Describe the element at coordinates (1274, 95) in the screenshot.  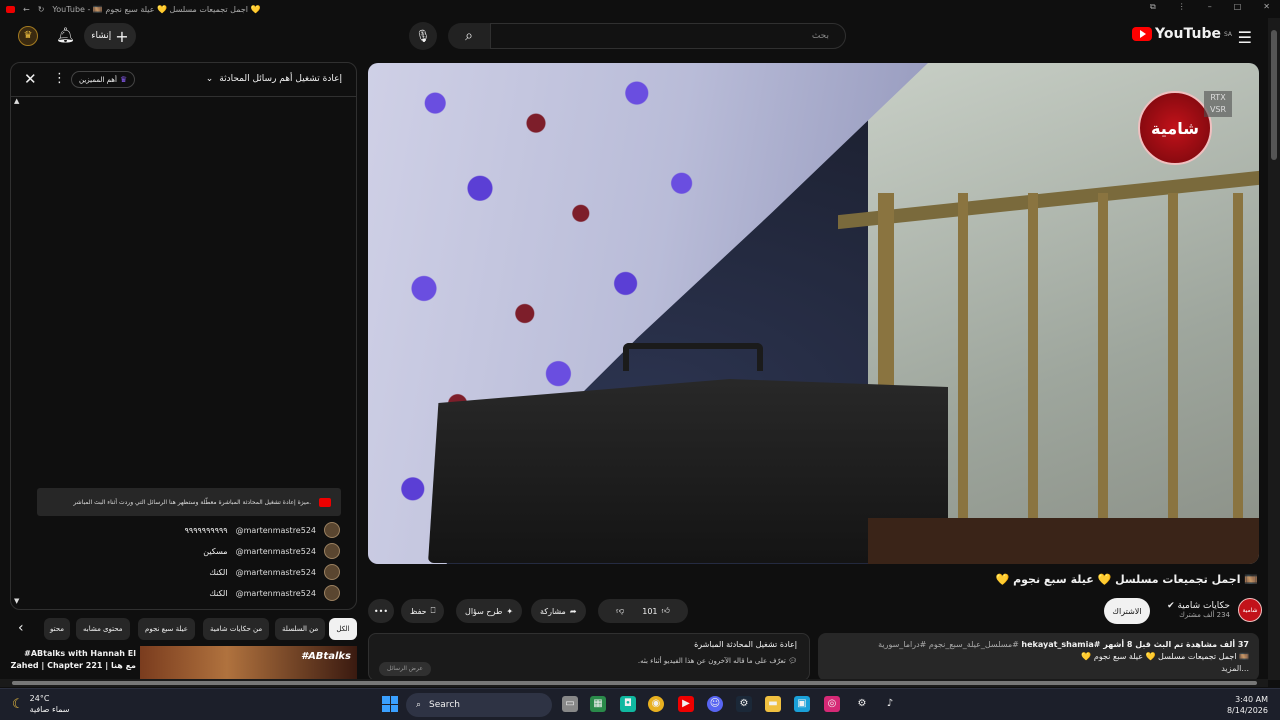
I see `vertical-scrollbar-thumb` at that location.